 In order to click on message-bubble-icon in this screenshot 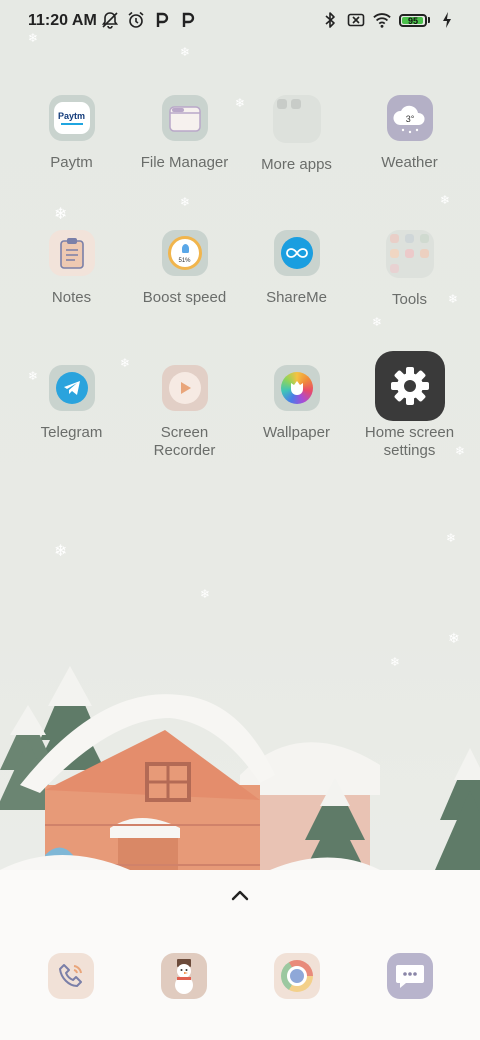, I will do `click(410, 976)`.